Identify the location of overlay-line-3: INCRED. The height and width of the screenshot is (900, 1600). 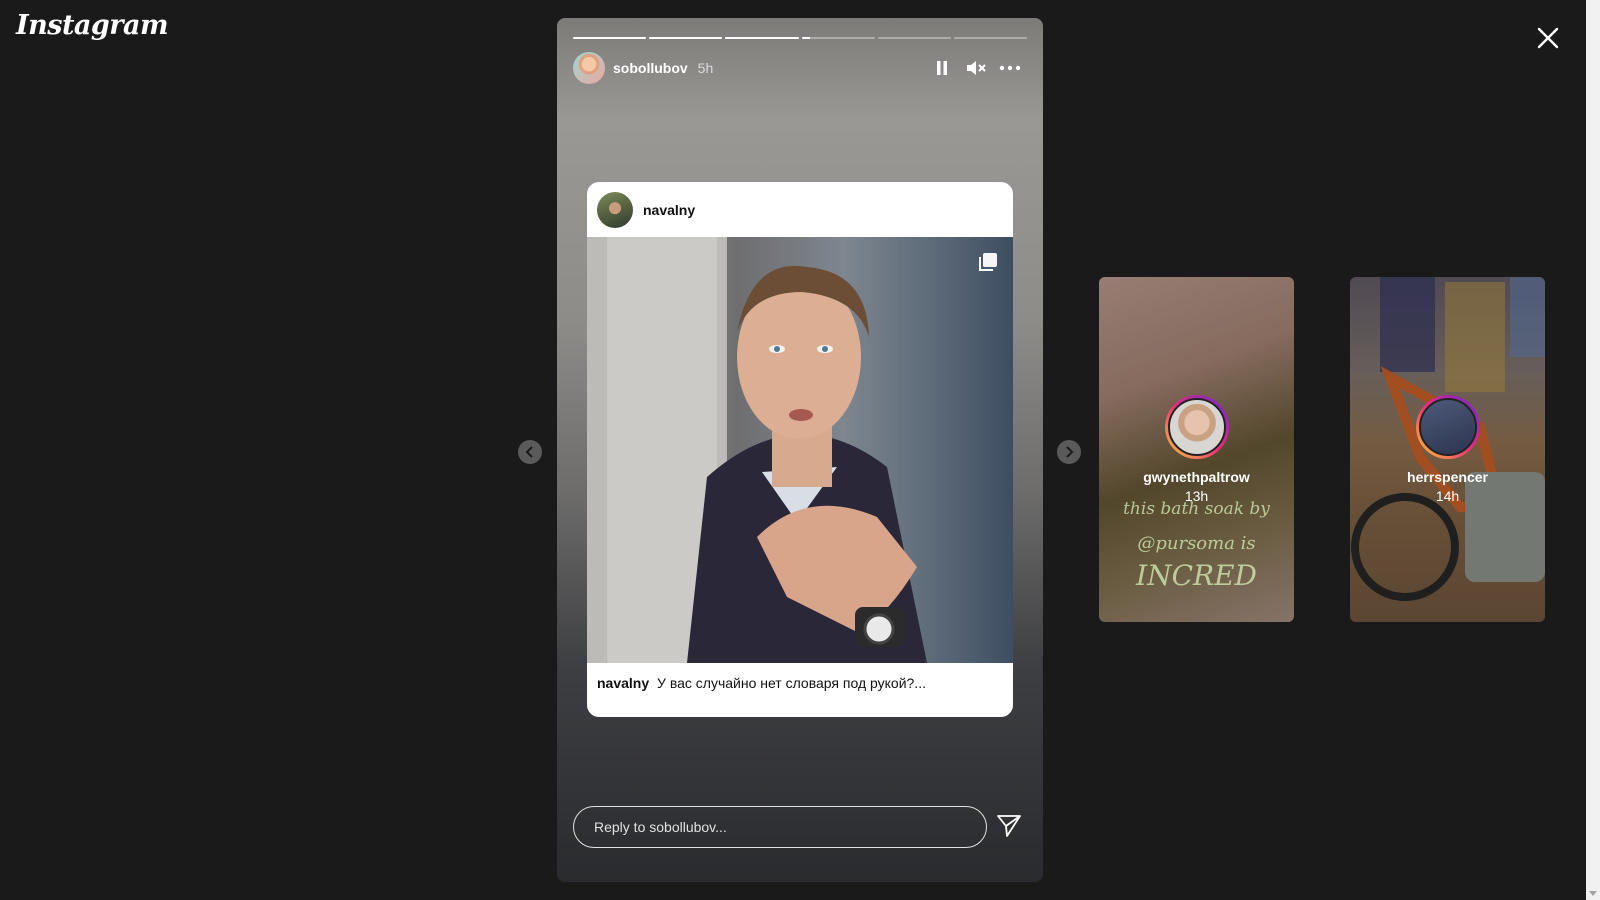
(1196, 575).